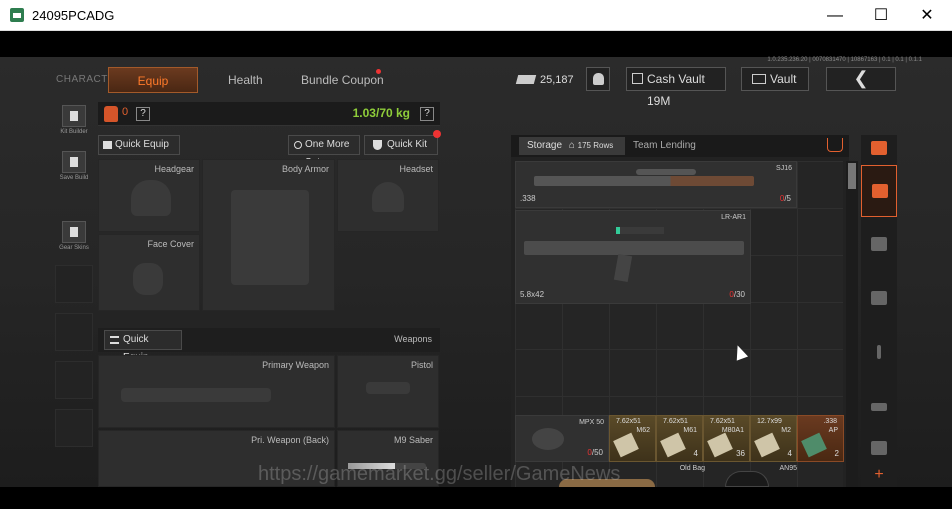  What do you see at coordinates (773, 438) in the screenshot?
I see `ammo-item-m2: 12.7x99 M2 4` at bounding box center [773, 438].